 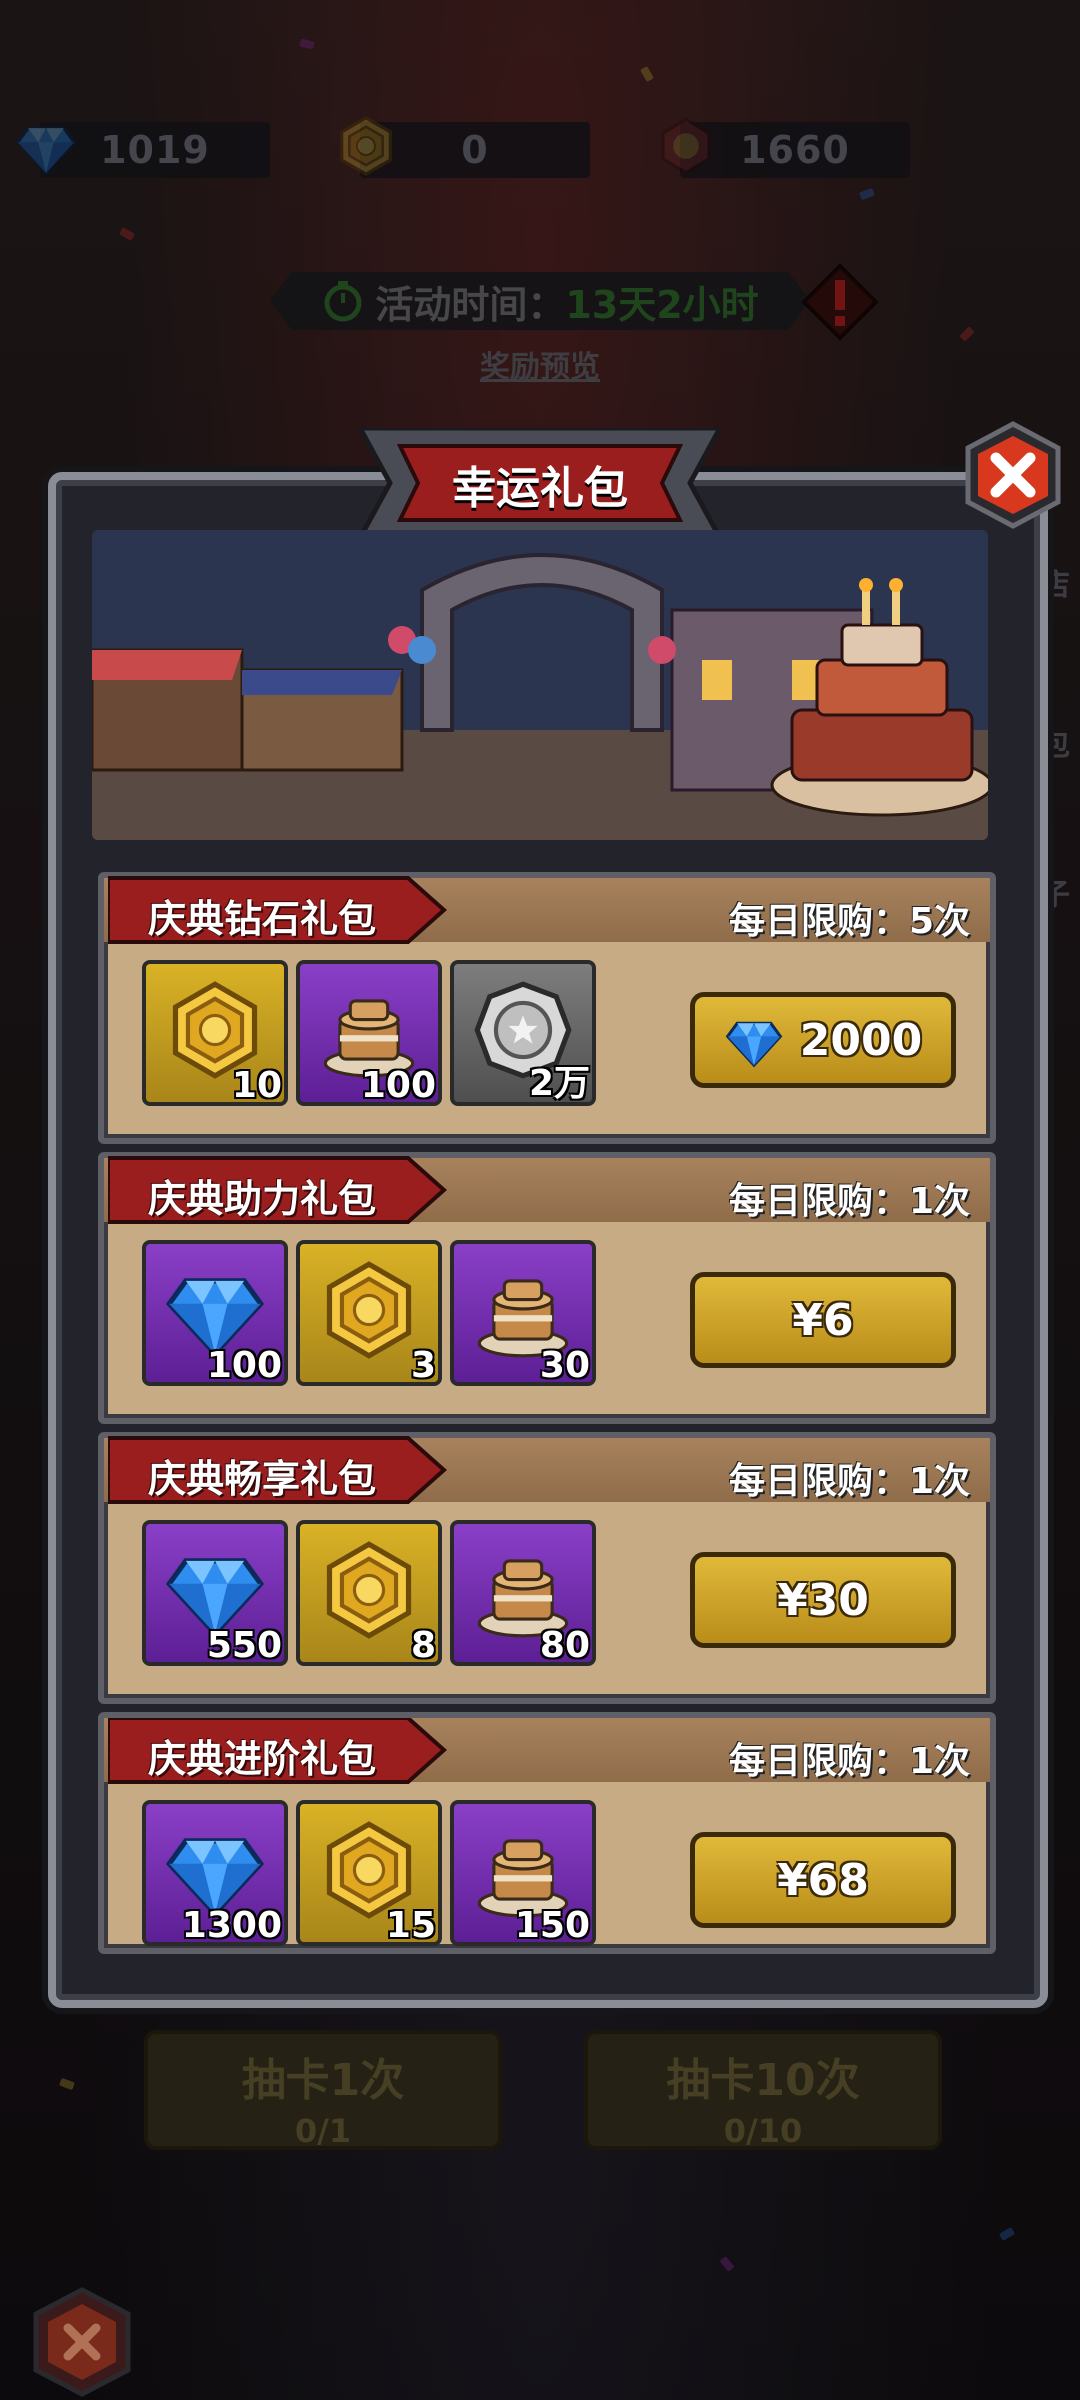 I want to click on pack-title: 庆典进阶礼包, so click(x=262, y=1759).